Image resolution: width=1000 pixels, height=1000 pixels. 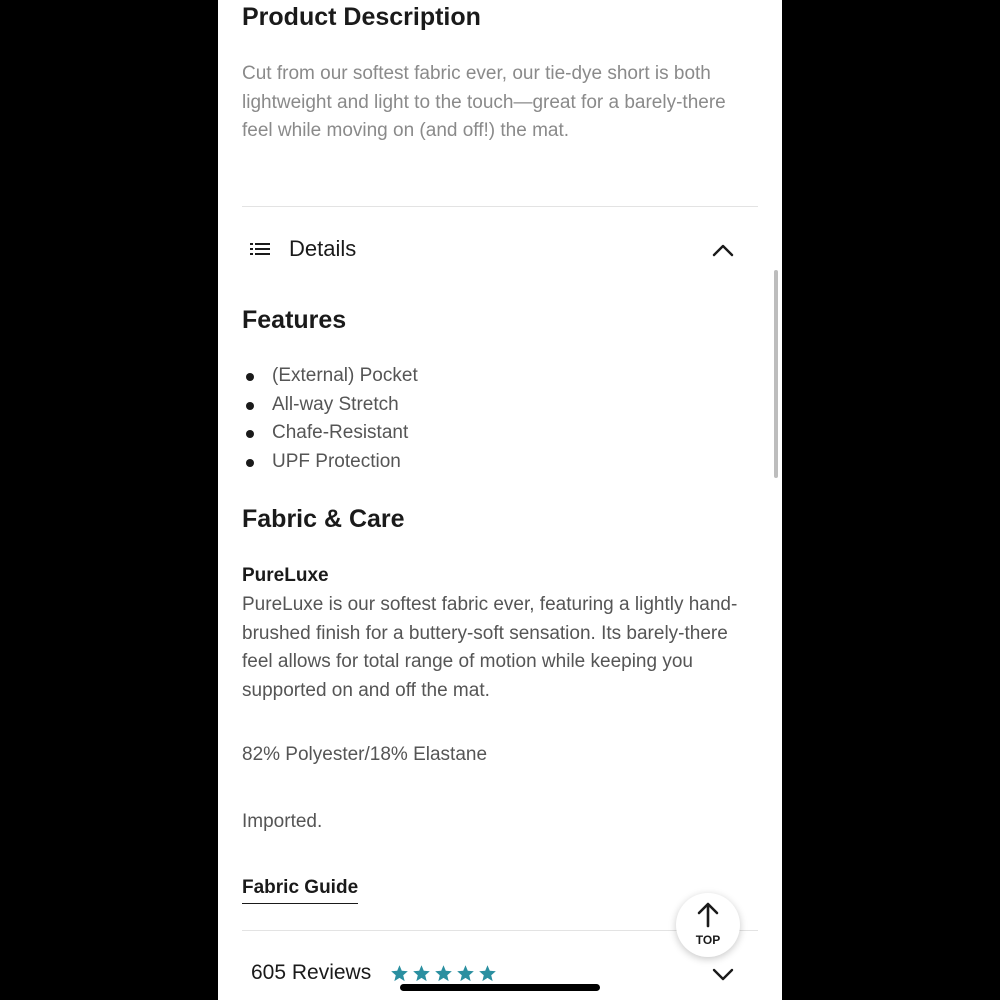 What do you see at coordinates (708, 940) in the screenshot?
I see `top-label: TOP` at bounding box center [708, 940].